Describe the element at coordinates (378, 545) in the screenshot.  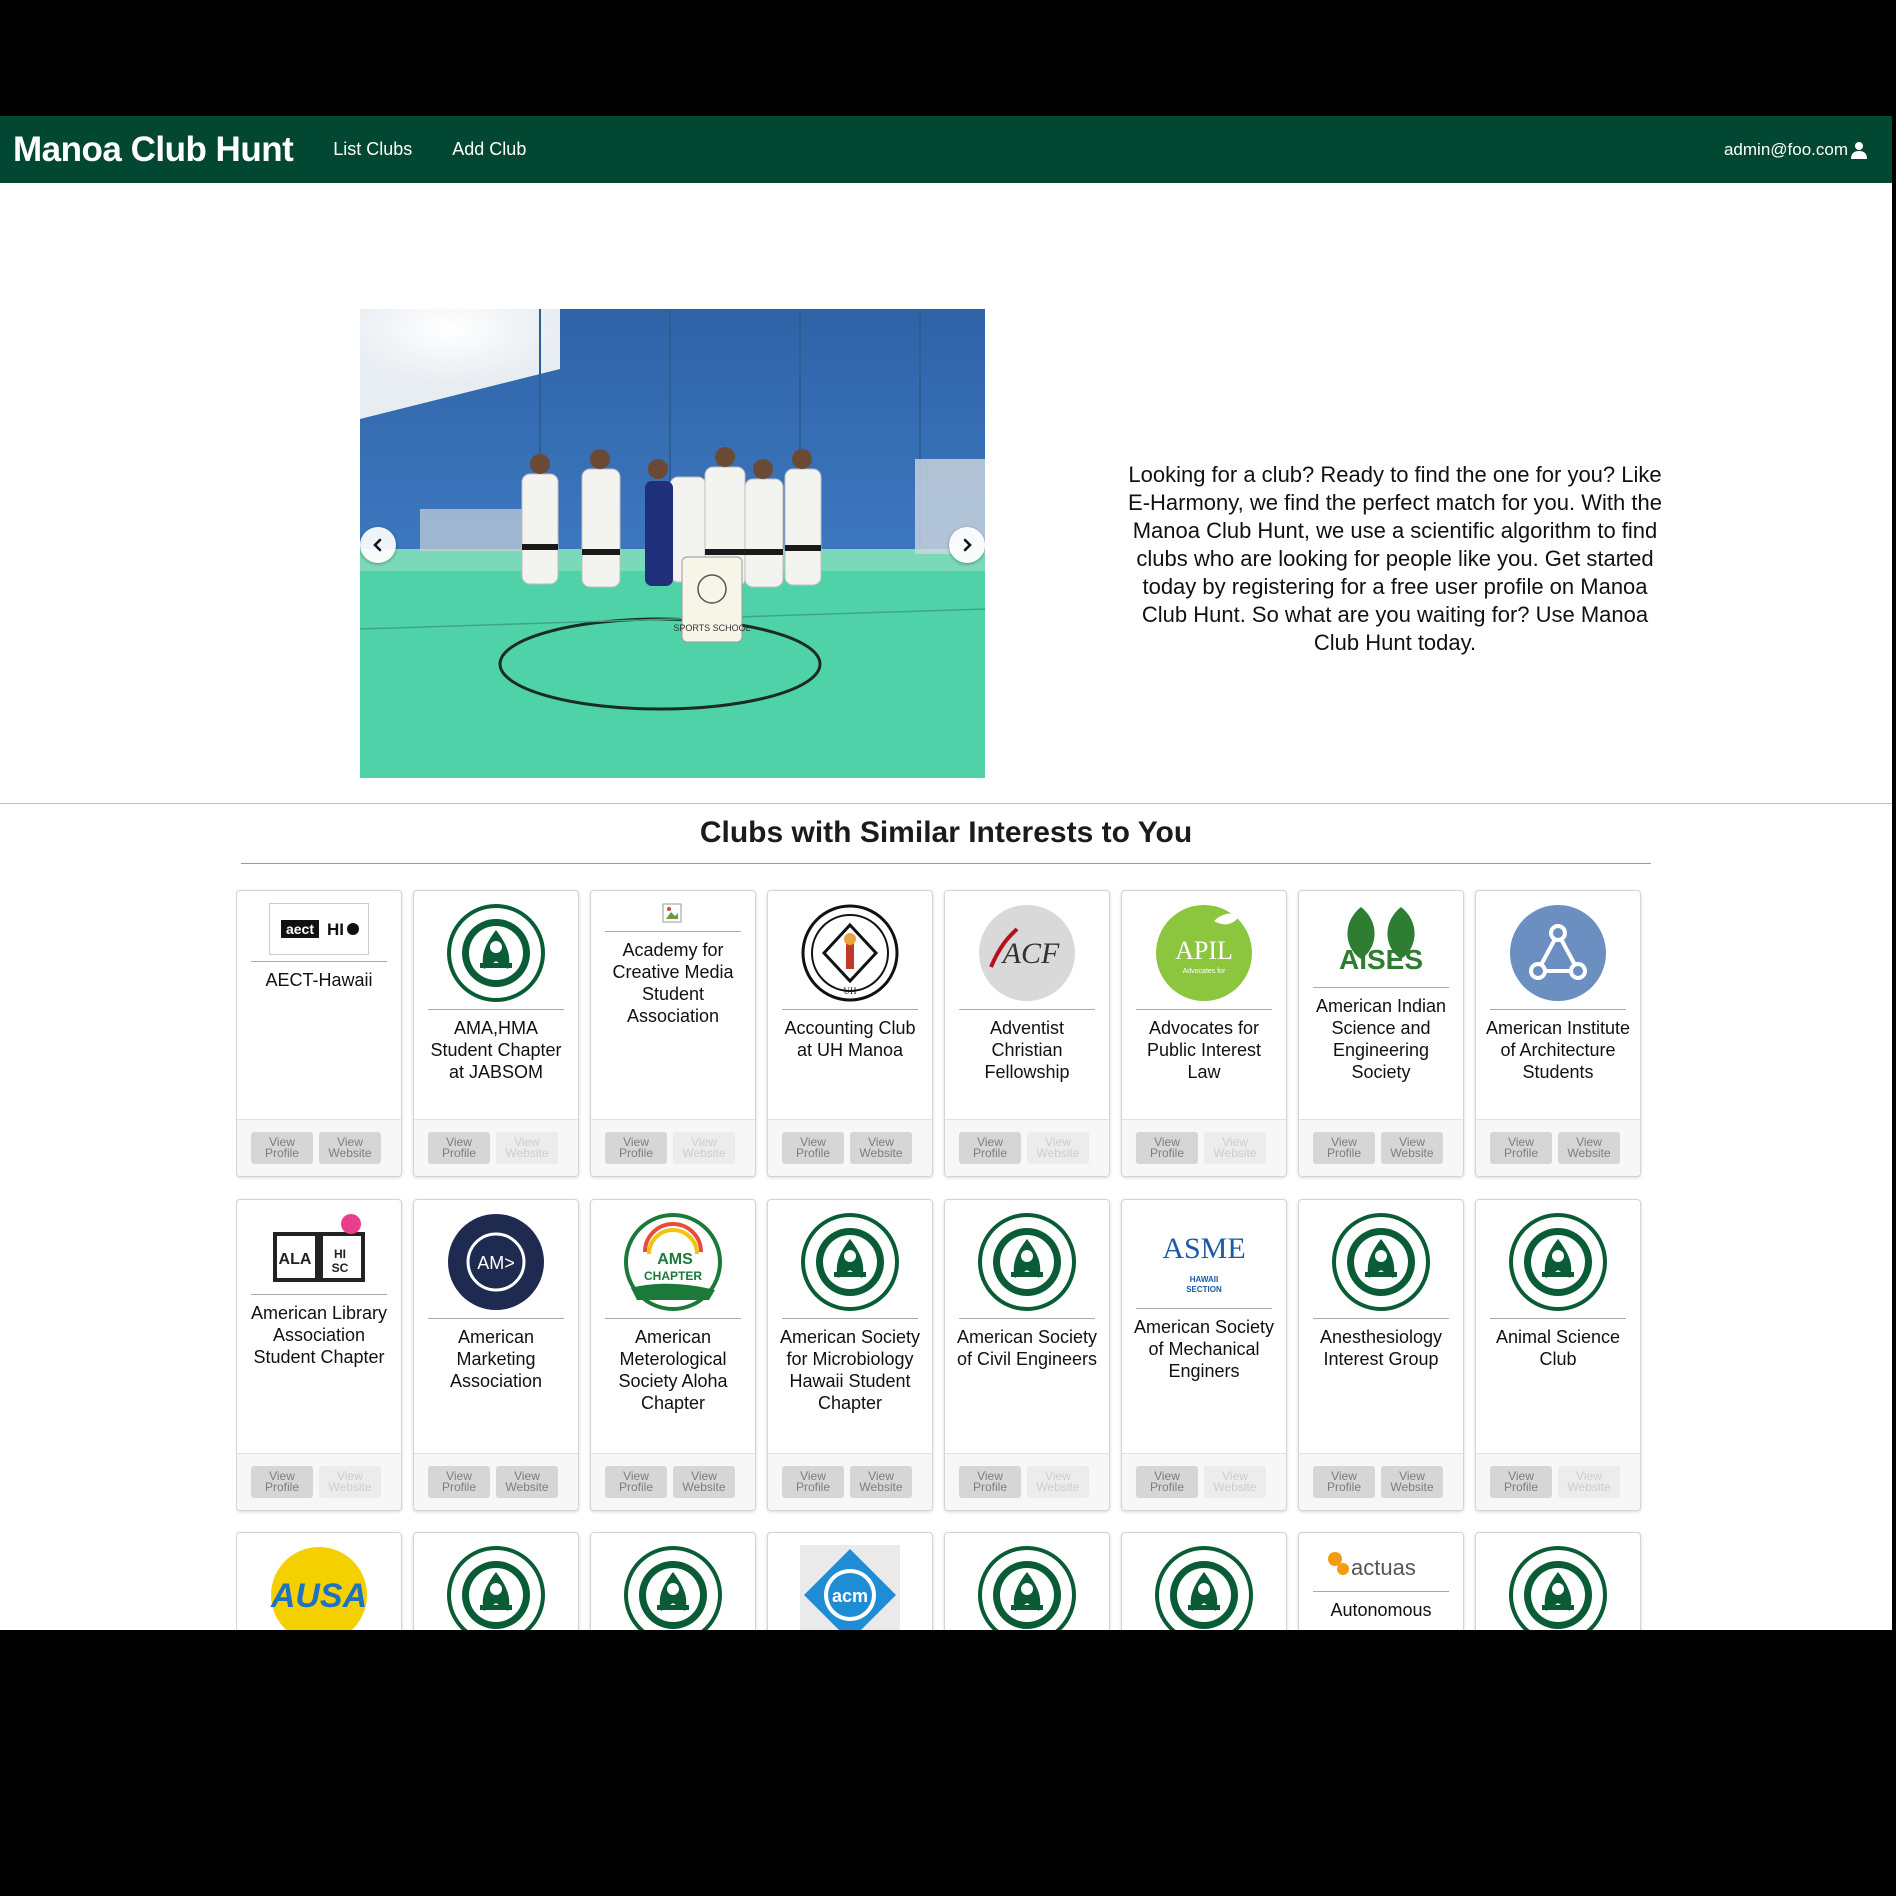
I see `carousel-prev-button` at that location.